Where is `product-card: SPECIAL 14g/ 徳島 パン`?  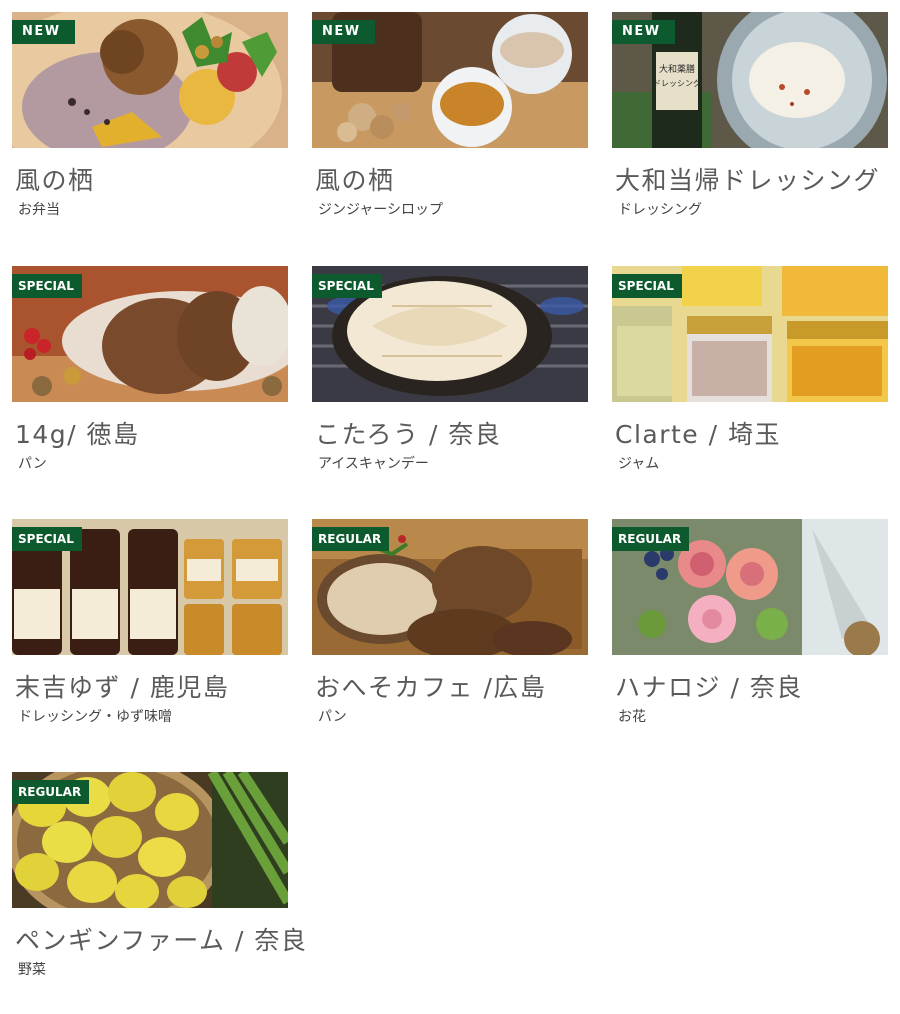 product-card: SPECIAL 14g/ 徳島 パン is located at coordinates (150, 370).